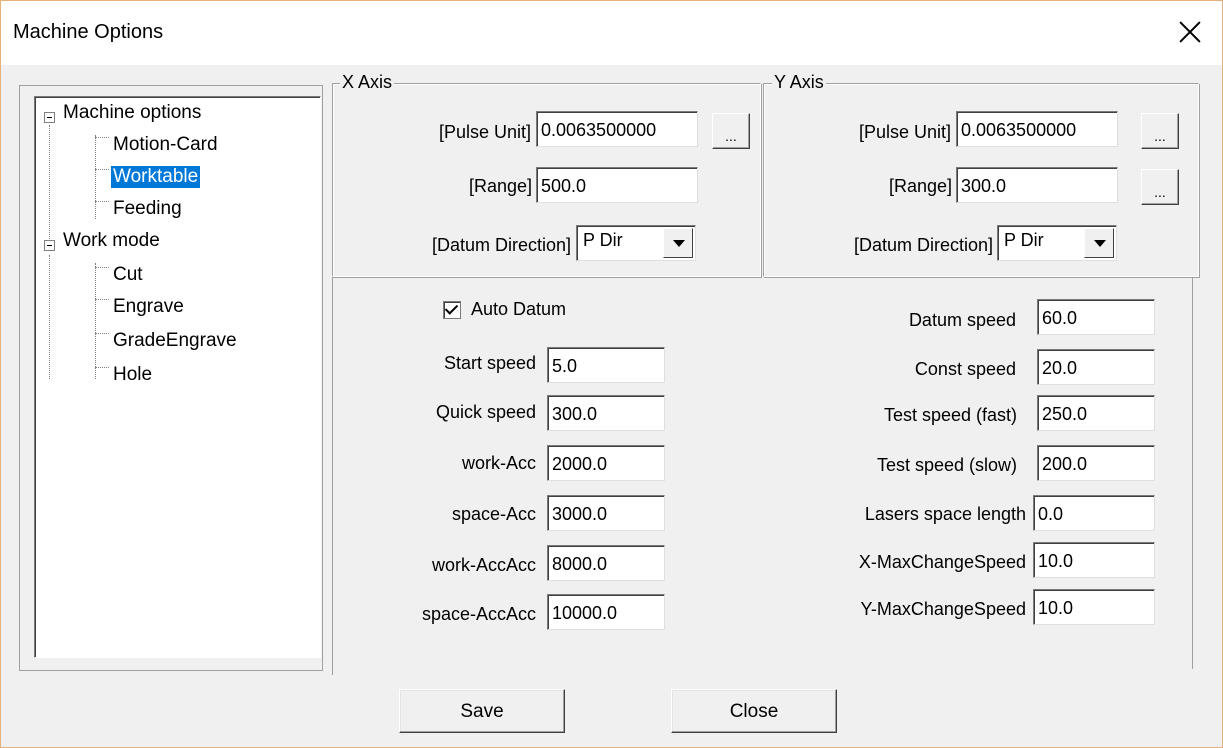 The width and height of the screenshot is (1223, 748). Describe the element at coordinates (1096, 317) in the screenshot. I see `datum-speed-input` at that location.